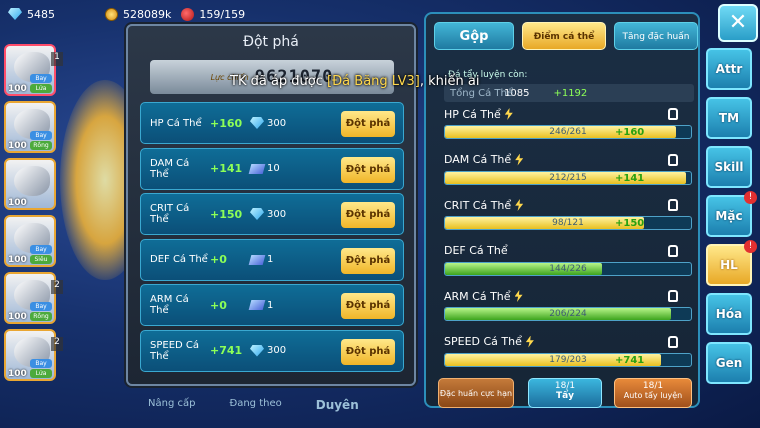 The image size is (760, 428). I want to click on breakthrough-row: CRIT Cá Thể +150 300 Đột phá, so click(272, 214).